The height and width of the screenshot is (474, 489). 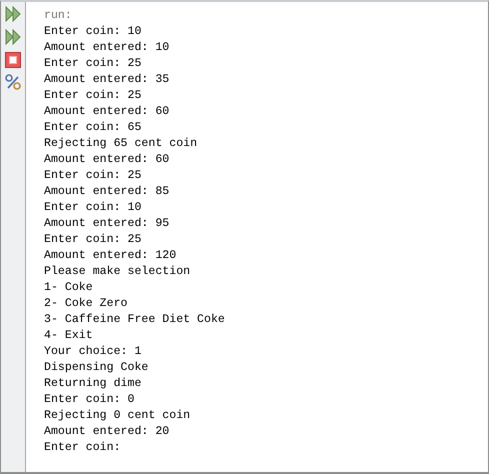 I want to click on output-line: Returning dime, so click(x=93, y=384).